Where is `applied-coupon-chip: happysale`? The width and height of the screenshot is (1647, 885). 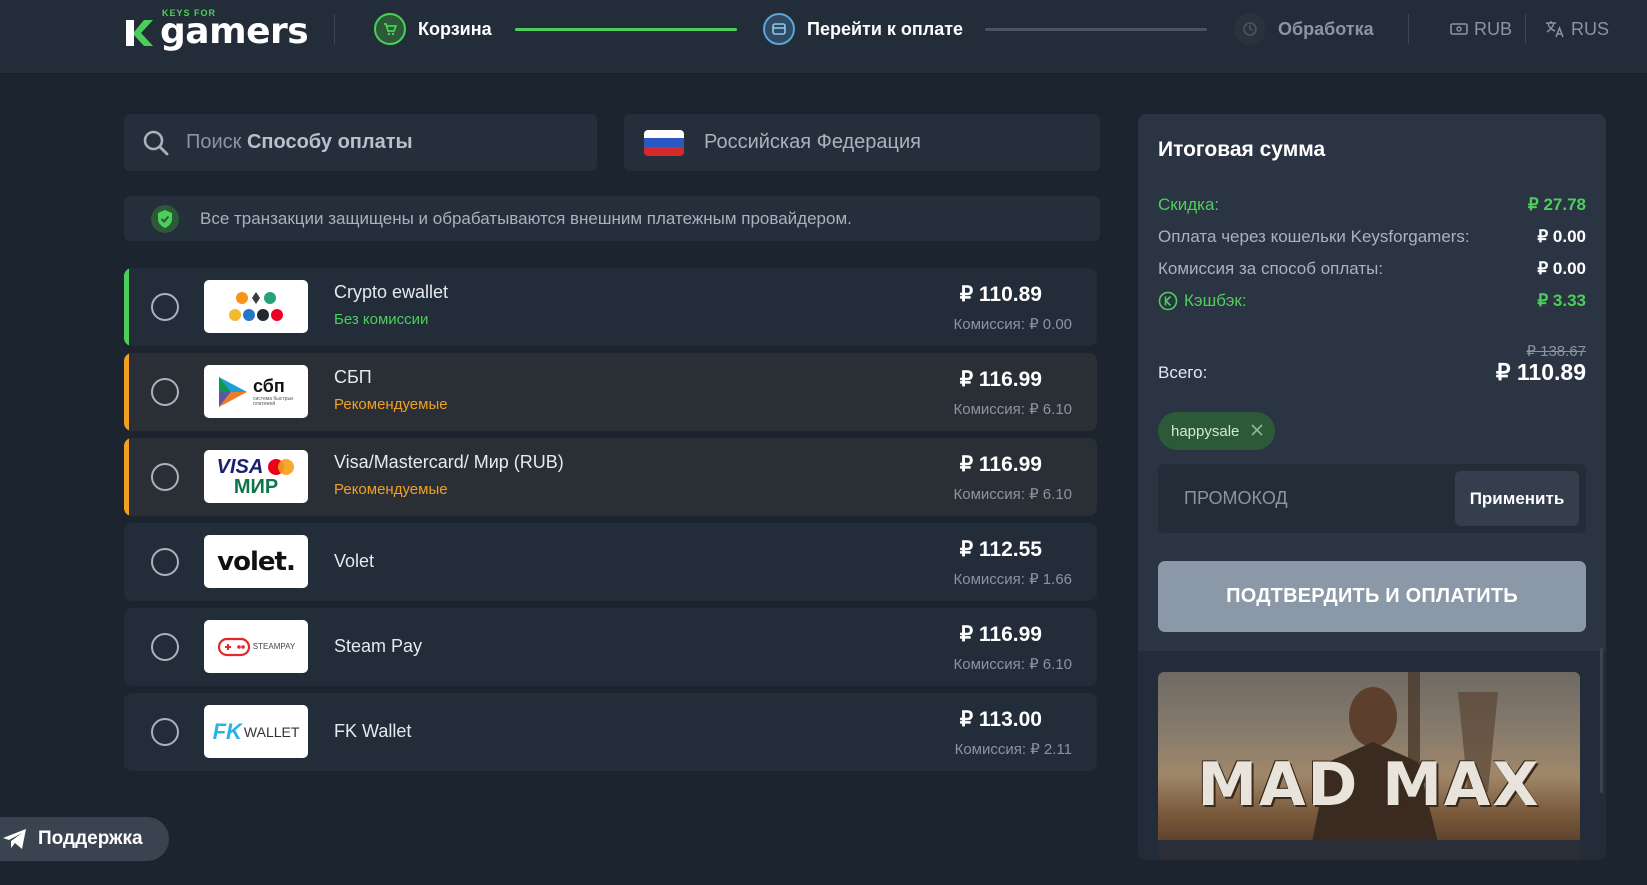 applied-coupon-chip: happysale is located at coordinates (1217, 431).